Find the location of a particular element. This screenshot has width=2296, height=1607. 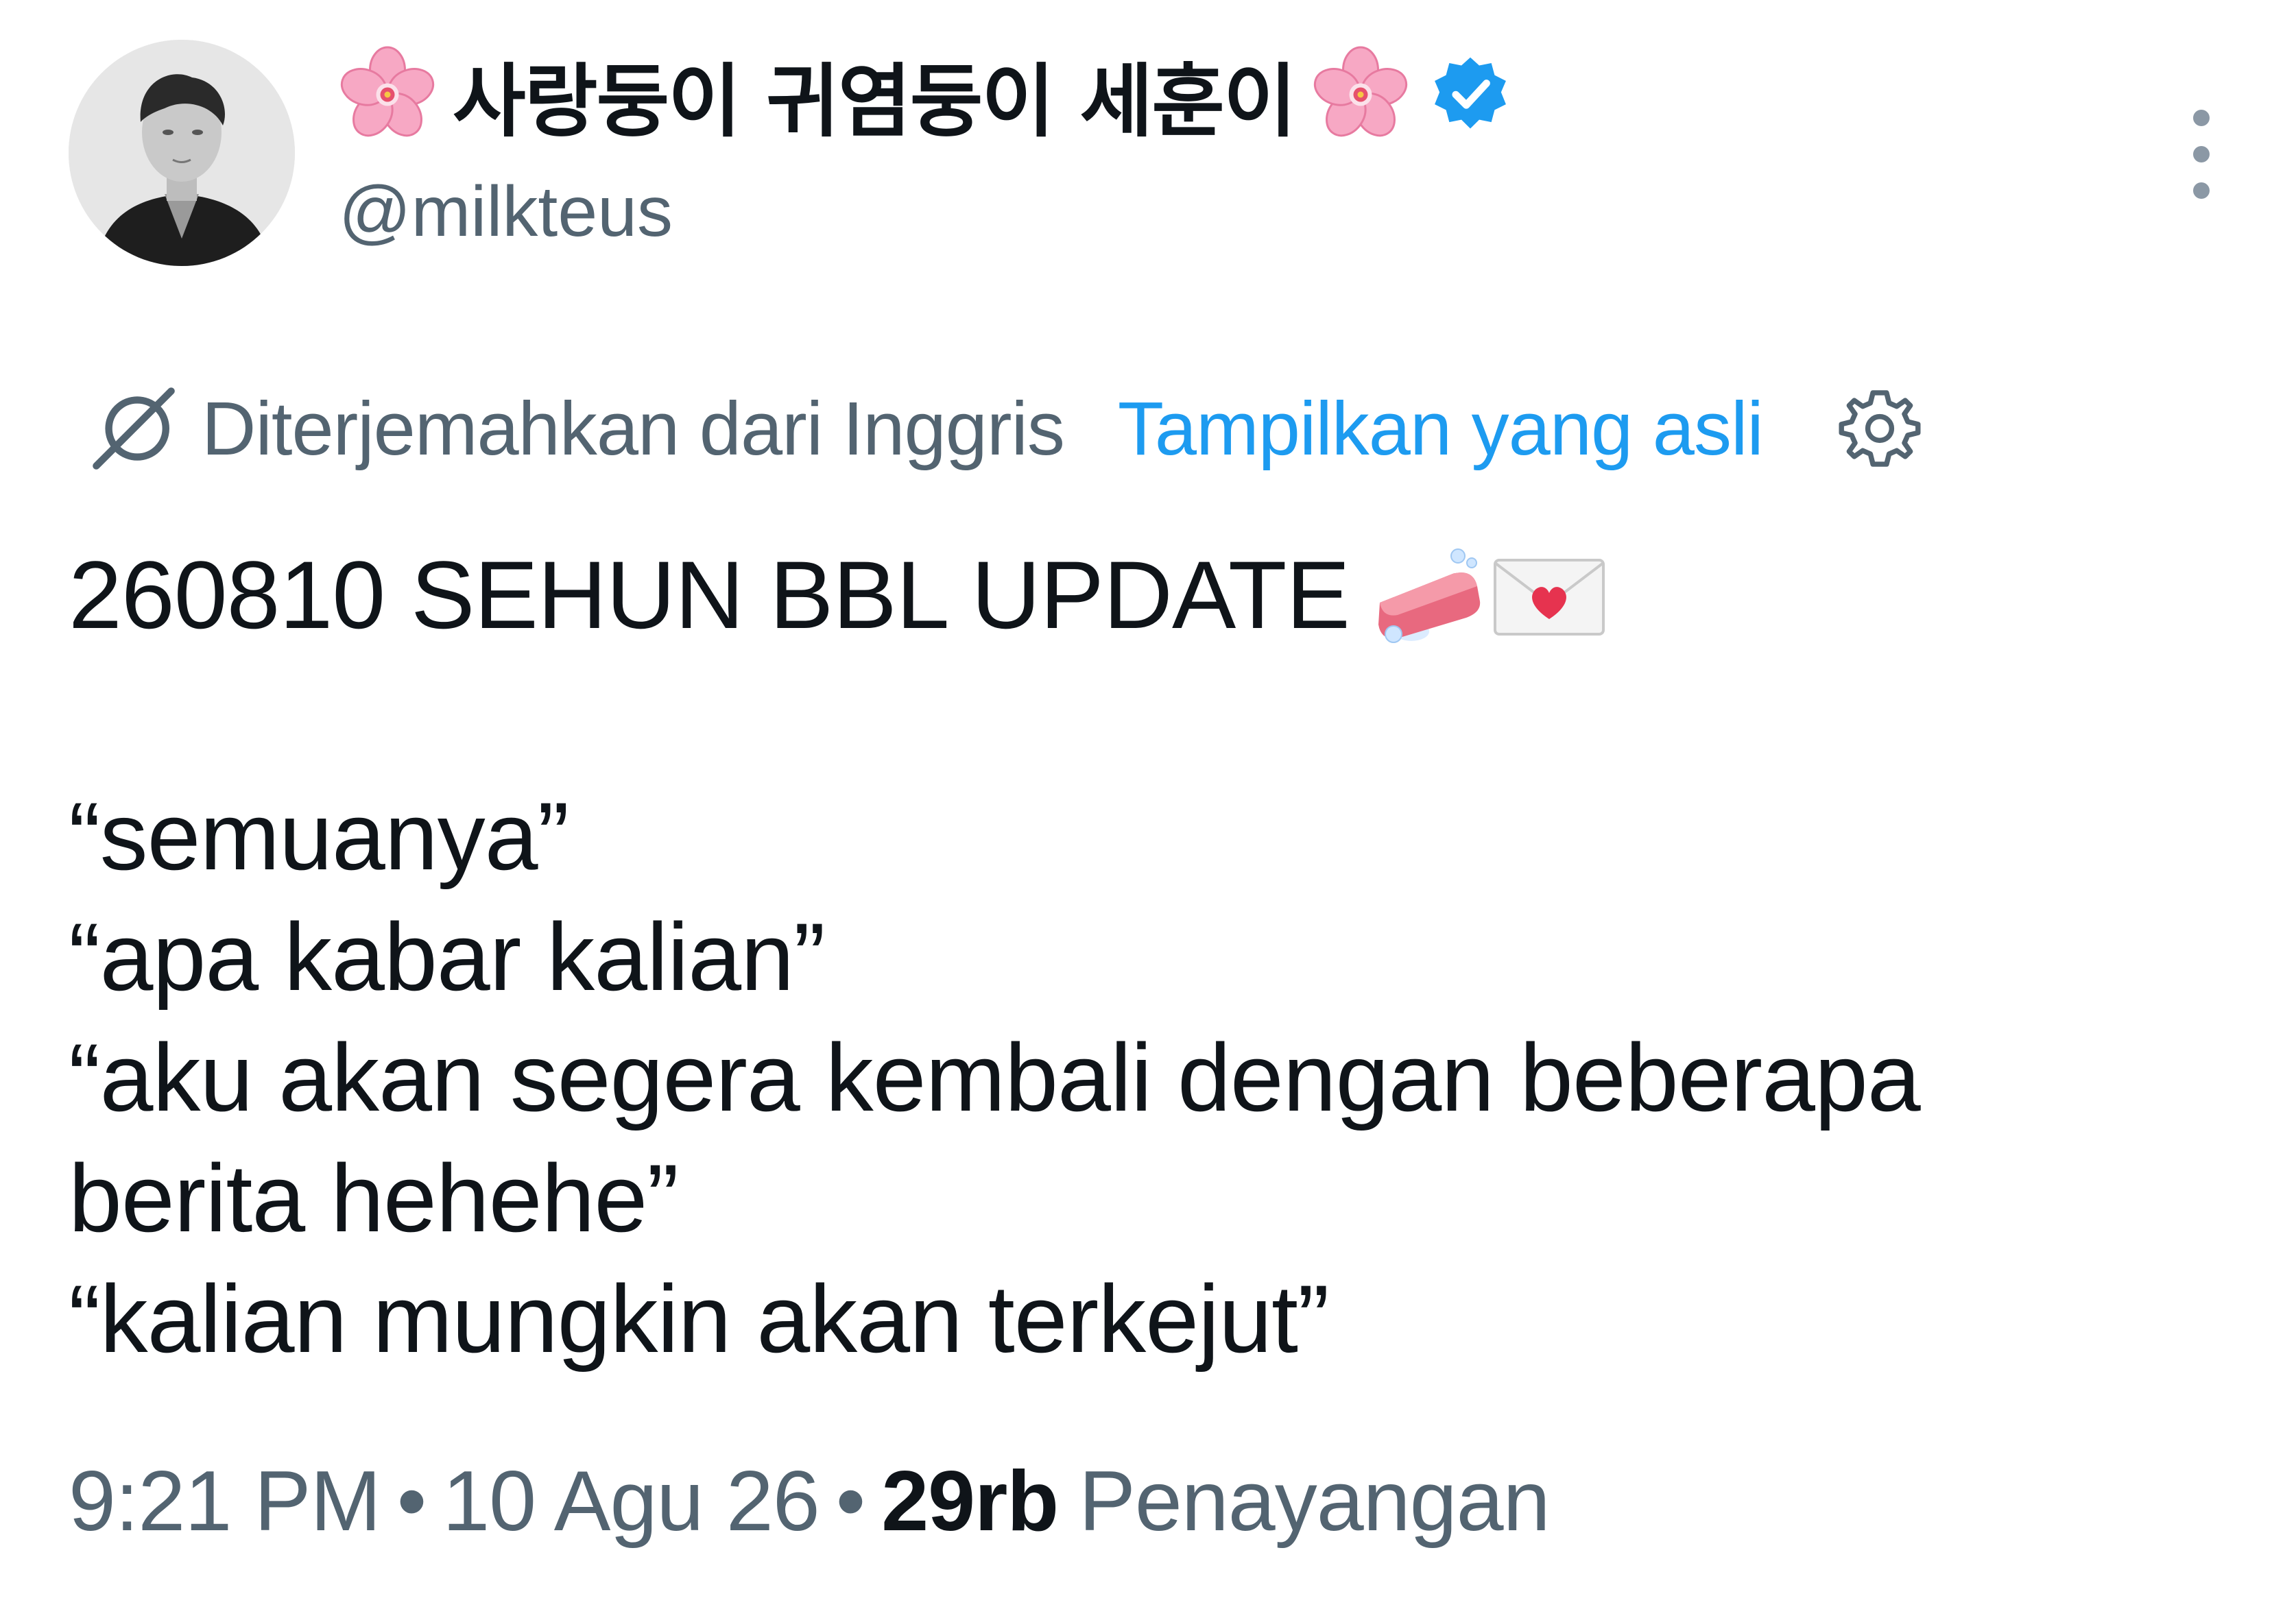

globe-icon is located at coordinates (134, 428).